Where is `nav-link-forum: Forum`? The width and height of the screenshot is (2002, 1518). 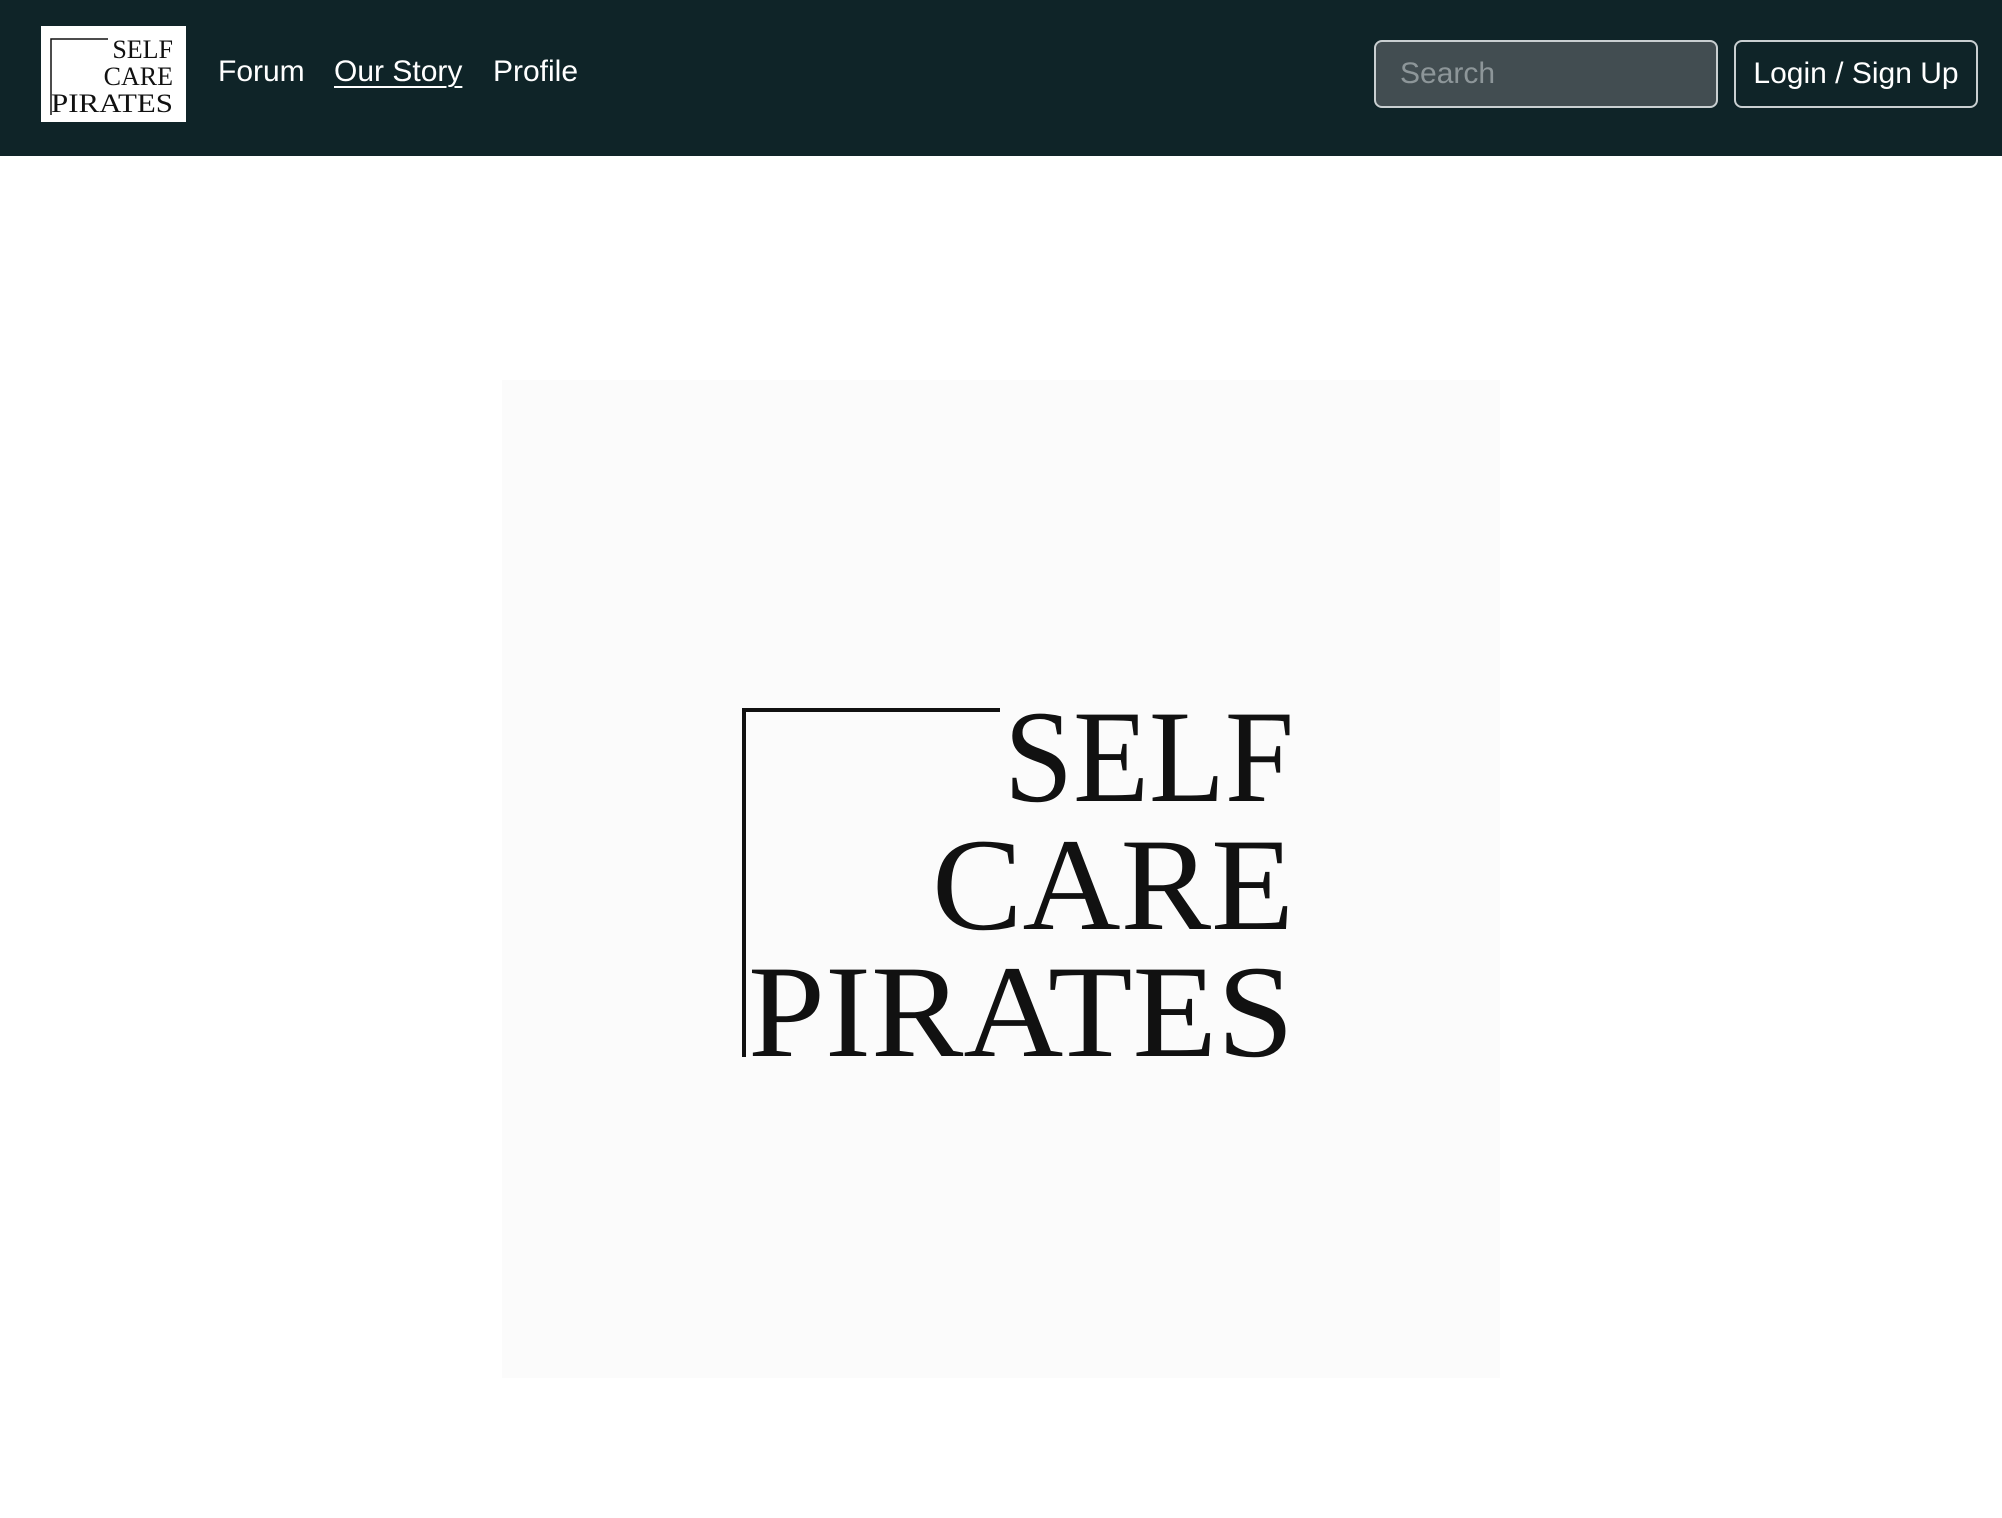
nav-link-forum: Forum is located at coordinates (261, 72).